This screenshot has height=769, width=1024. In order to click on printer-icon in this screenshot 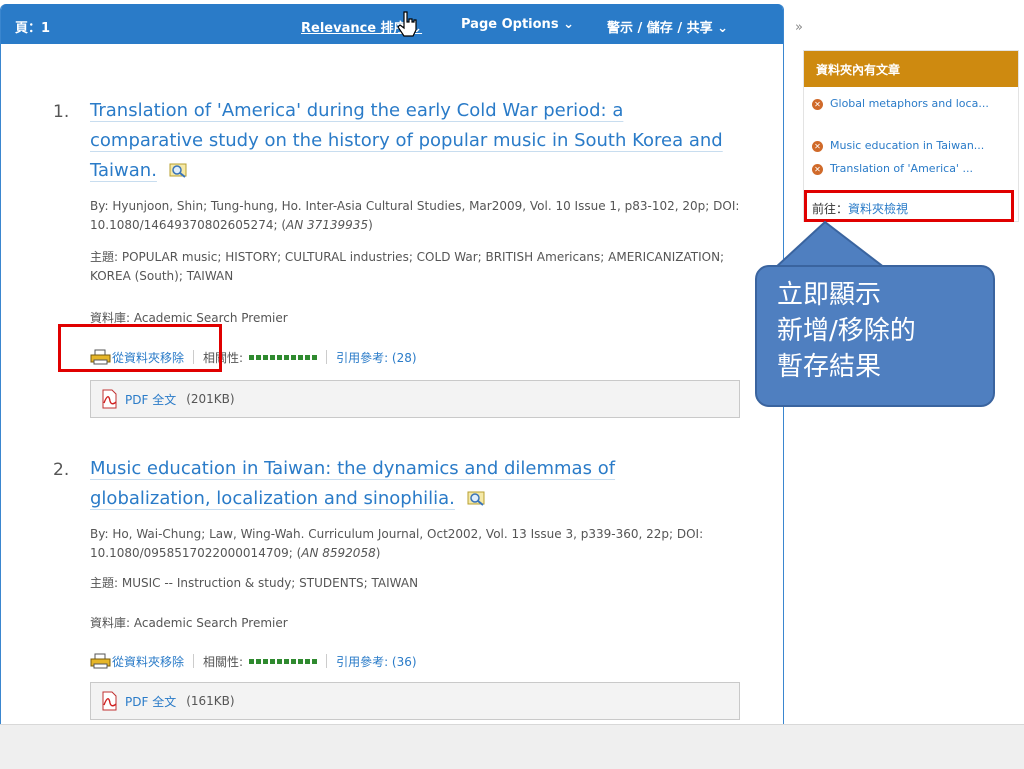, I will do `click(100, 661)`.